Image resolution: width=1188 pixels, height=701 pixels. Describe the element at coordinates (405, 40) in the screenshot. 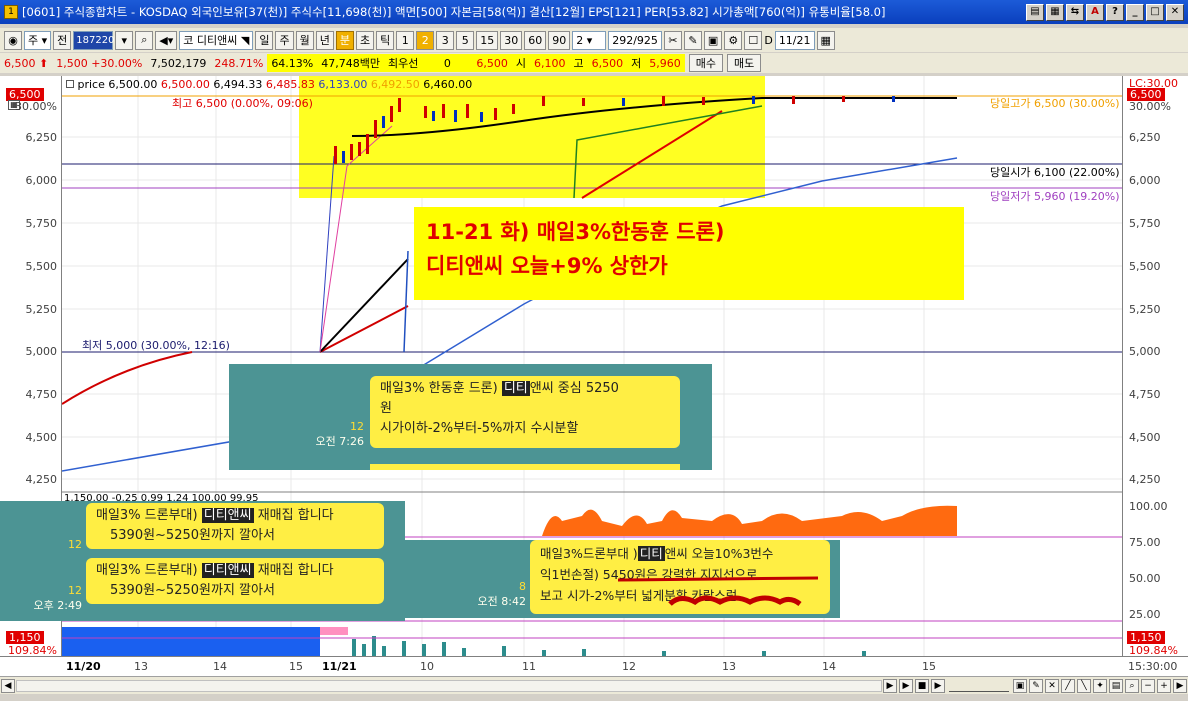

I see `period-1: 1` at that location.